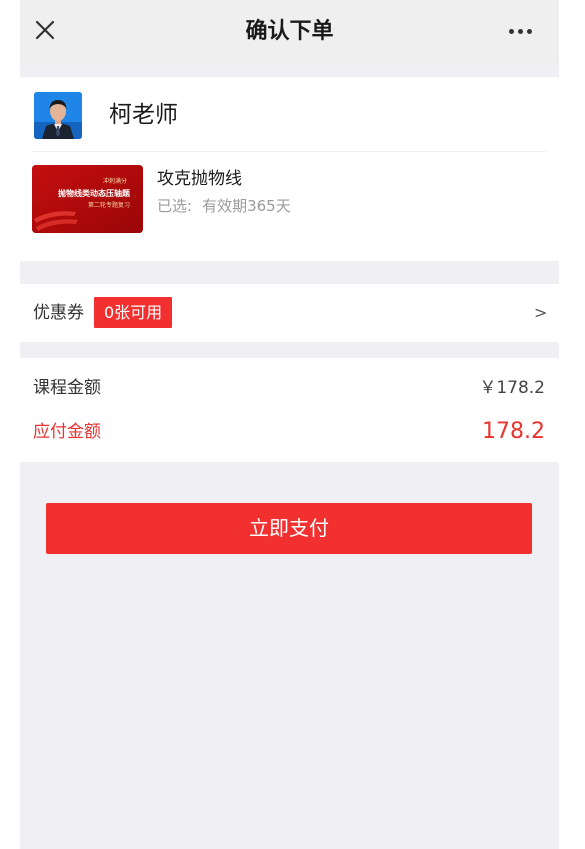  What do you see at coordinates (143, 115) in the screenshot?
I see `teacher-name: 柯老师` at bounding box center [143, 115].